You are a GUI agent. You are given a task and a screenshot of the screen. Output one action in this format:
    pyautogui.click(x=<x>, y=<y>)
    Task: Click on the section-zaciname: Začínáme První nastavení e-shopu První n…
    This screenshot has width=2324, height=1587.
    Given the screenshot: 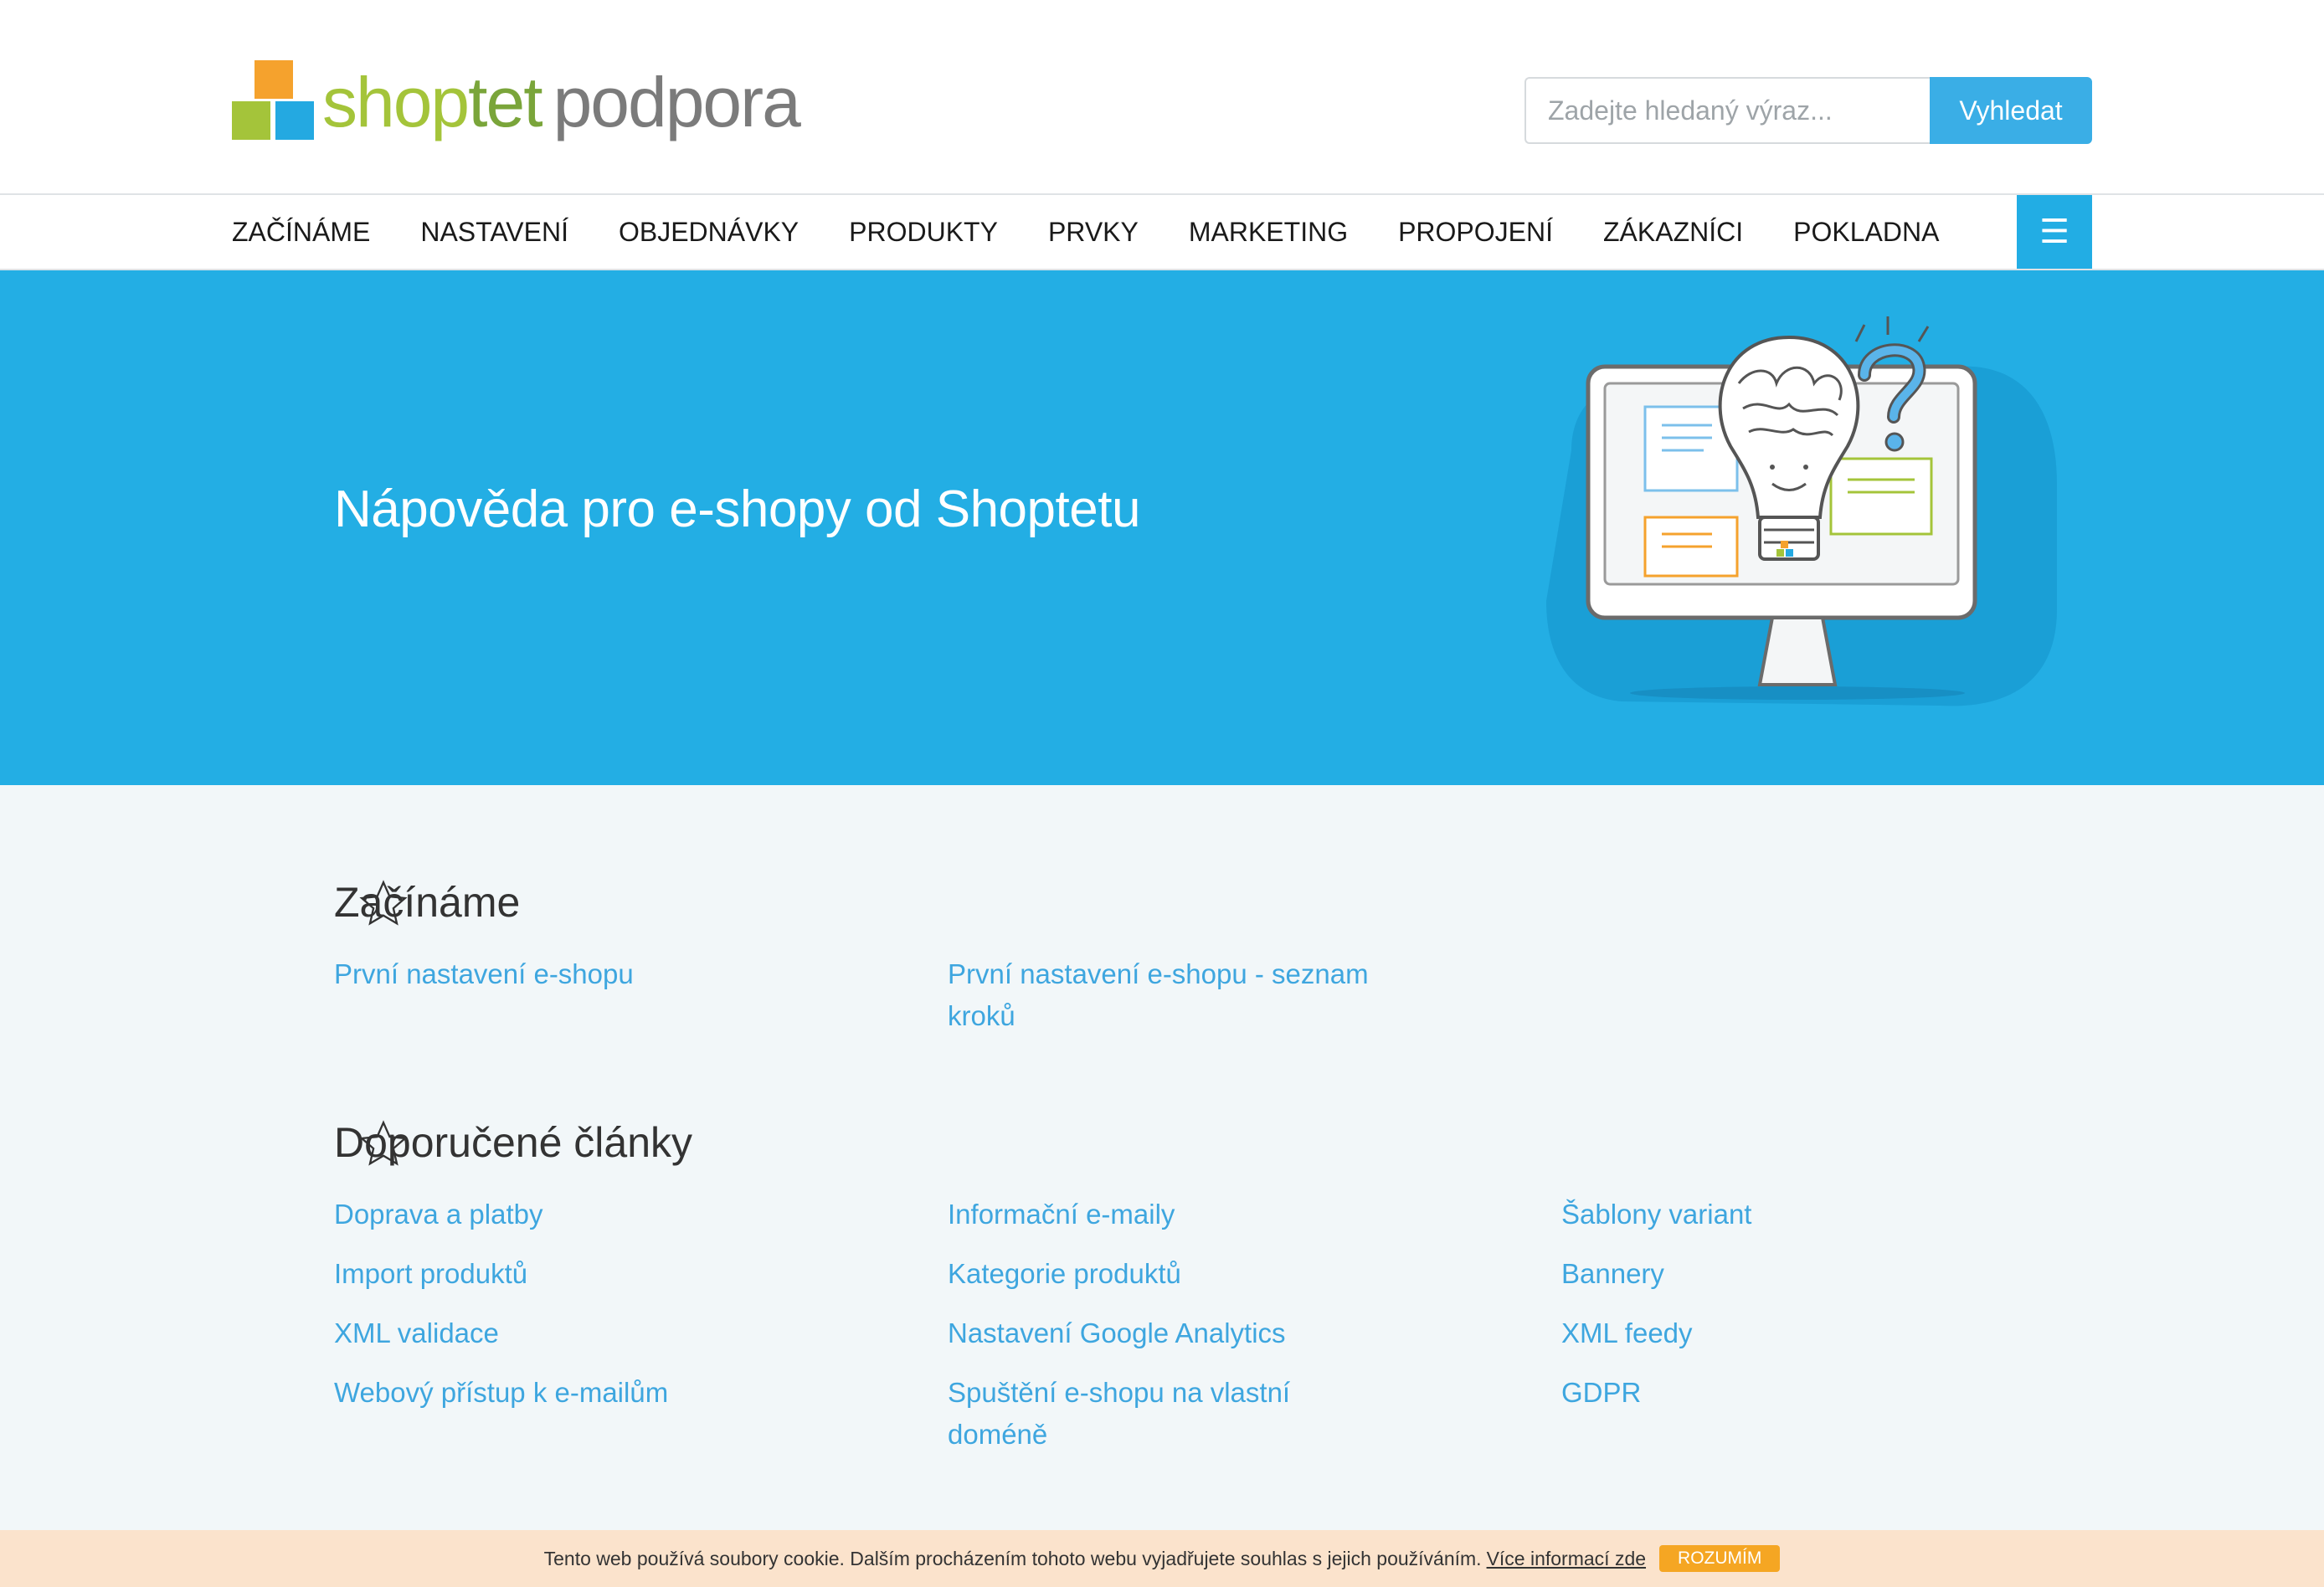 What is the action you would take?
    pyautogui.click(x=1162, y=964)
    